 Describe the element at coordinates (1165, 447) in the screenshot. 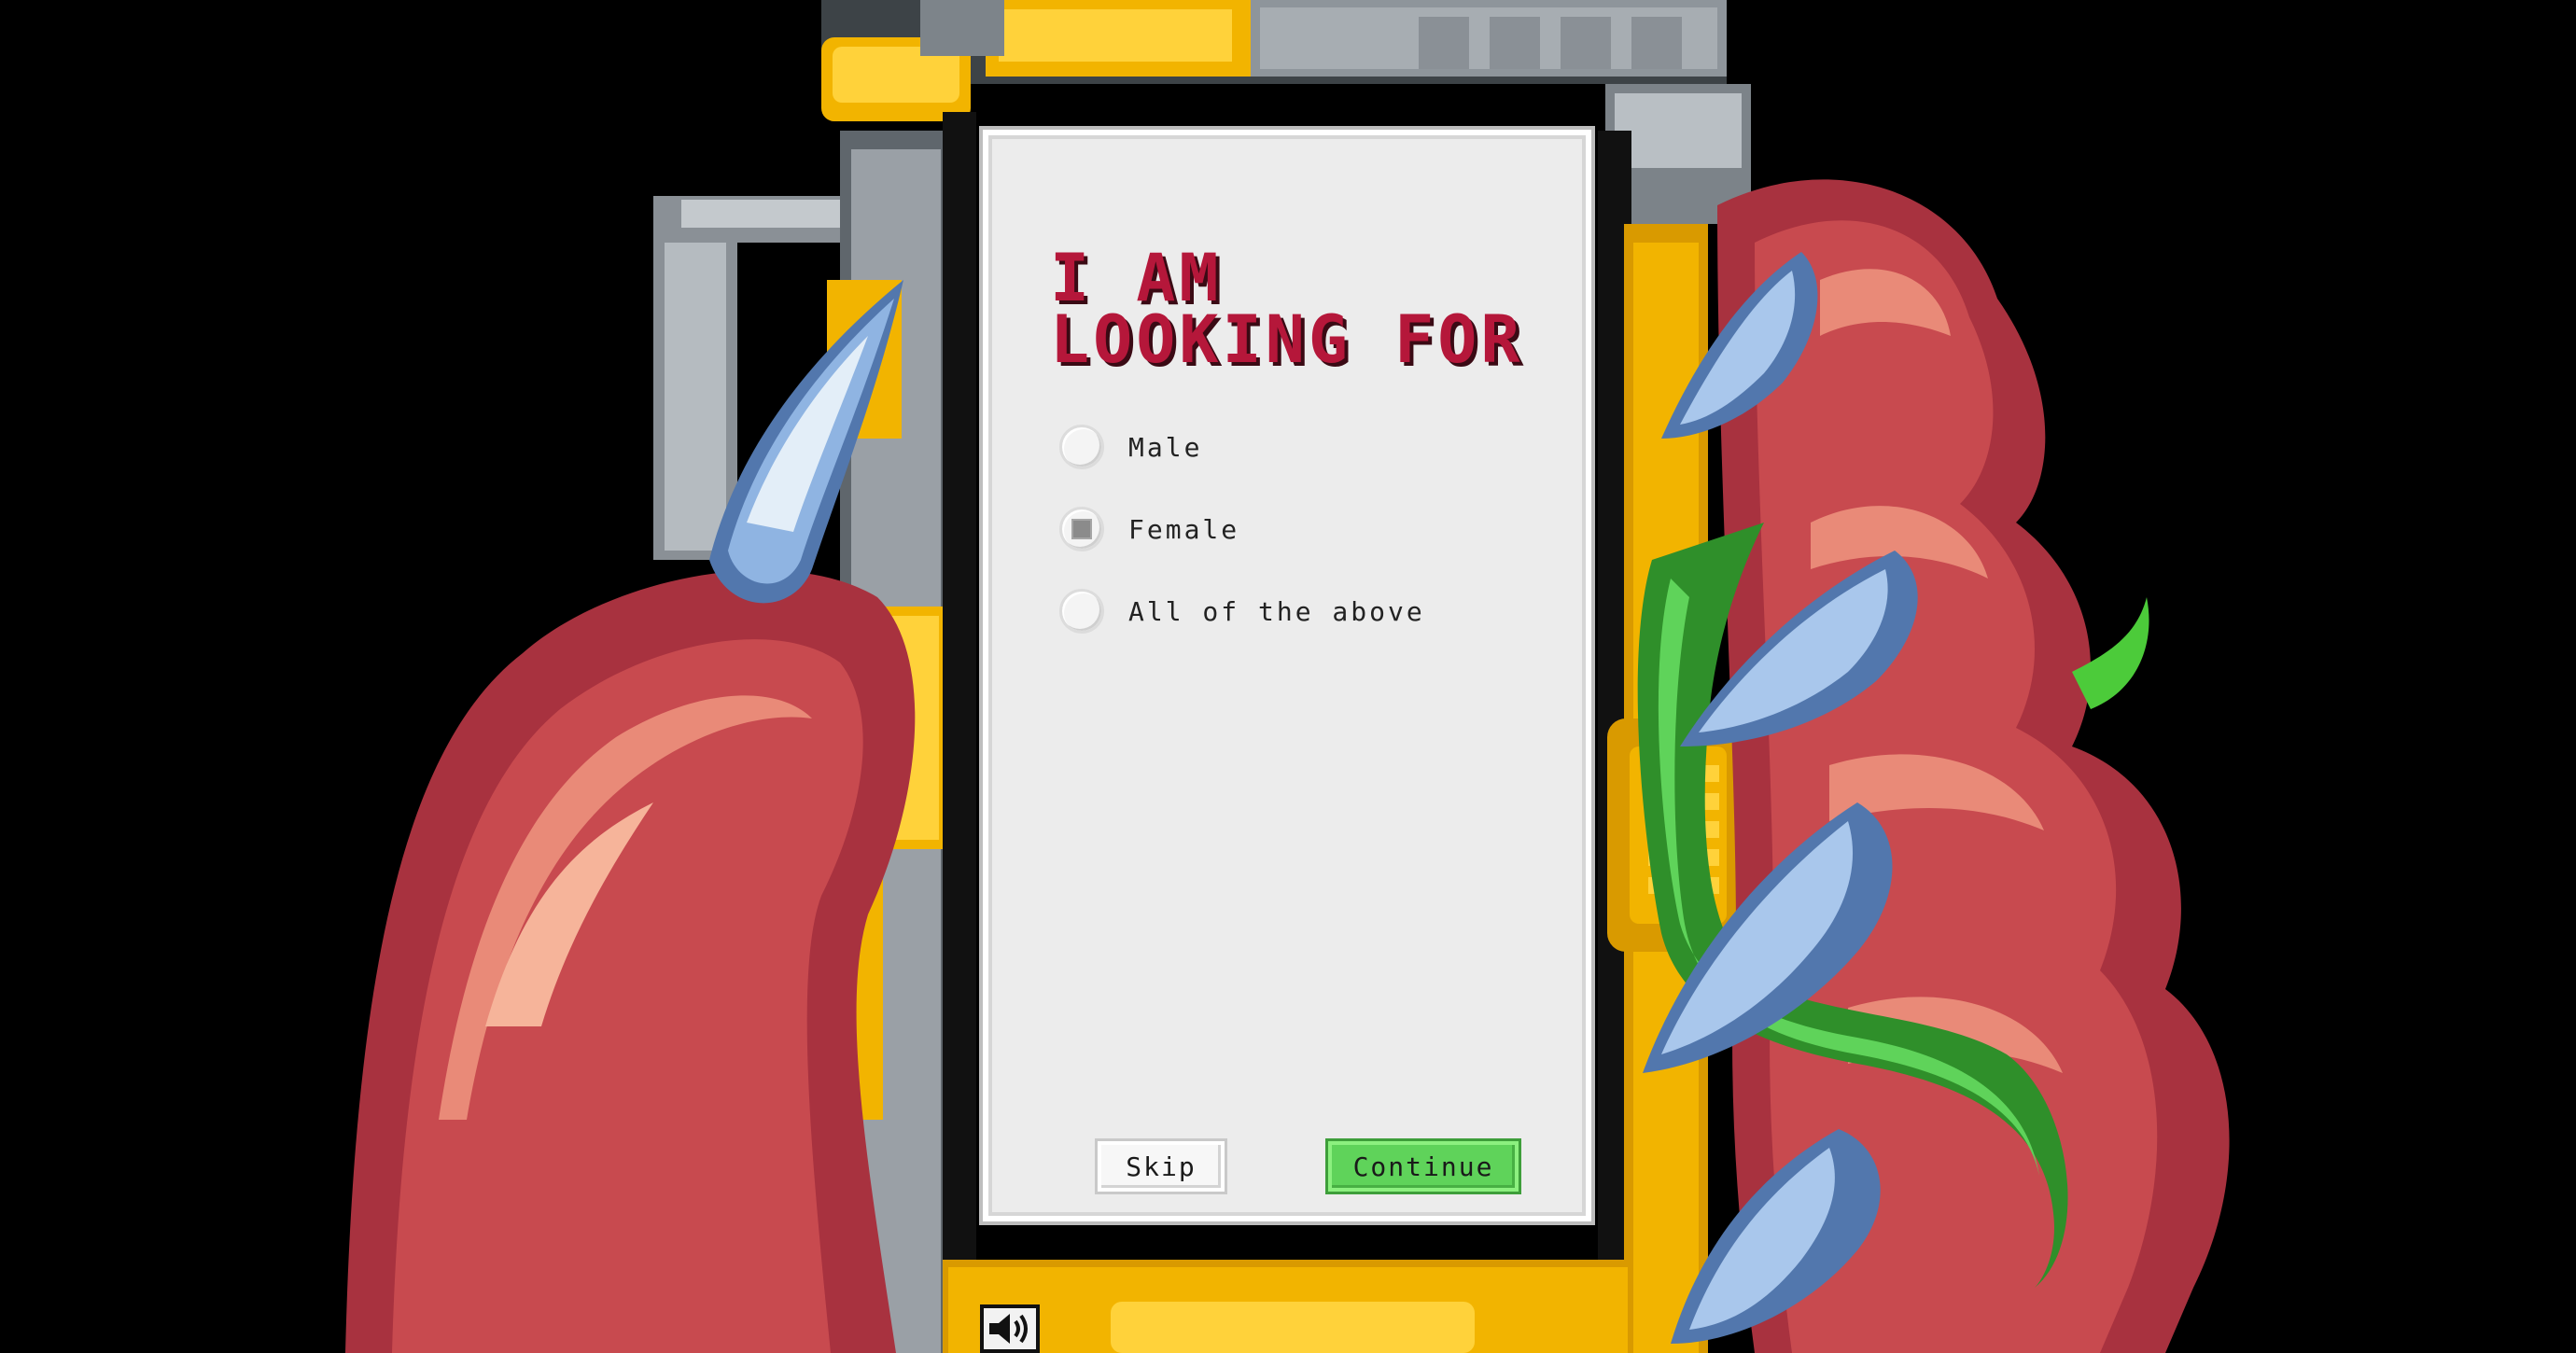

I see `option-label-male: Male` at that location.